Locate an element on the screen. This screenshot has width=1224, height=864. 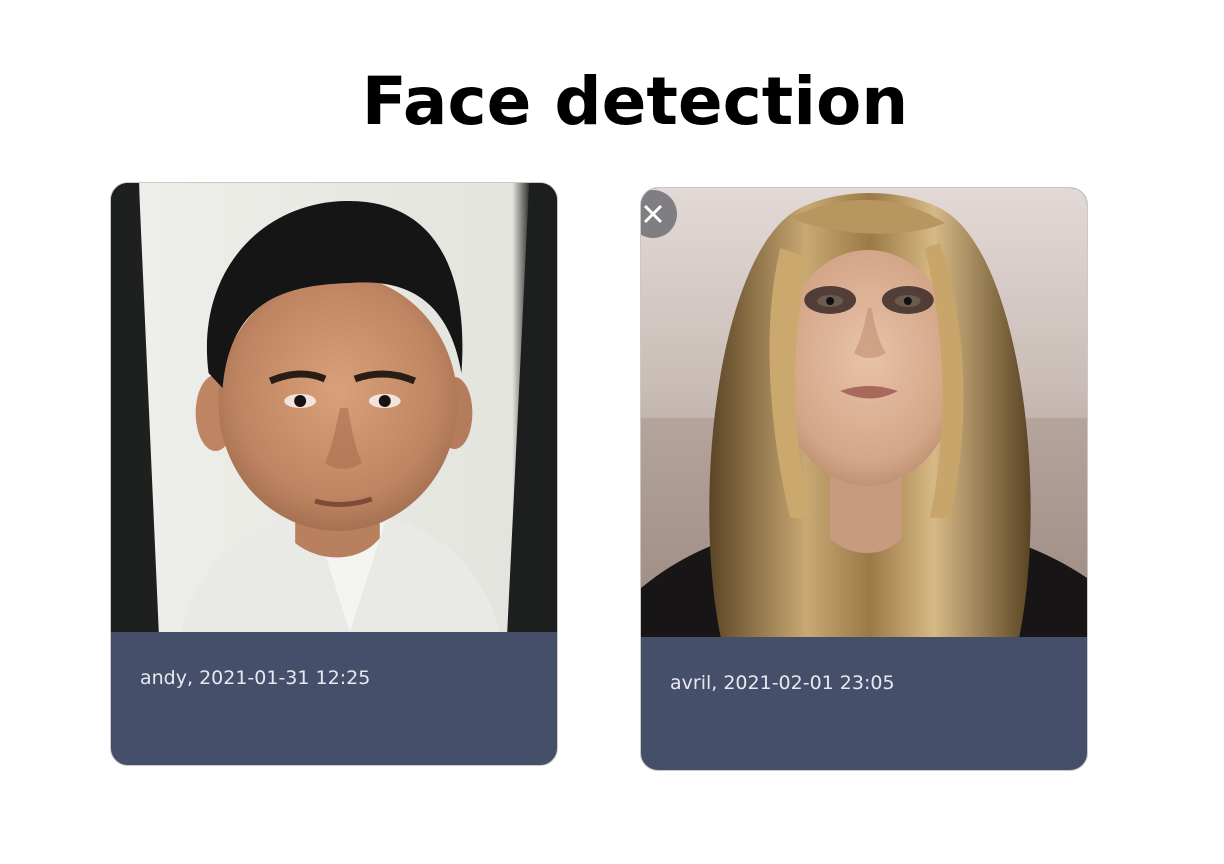
close-icon is located at coordinates (653, 214).